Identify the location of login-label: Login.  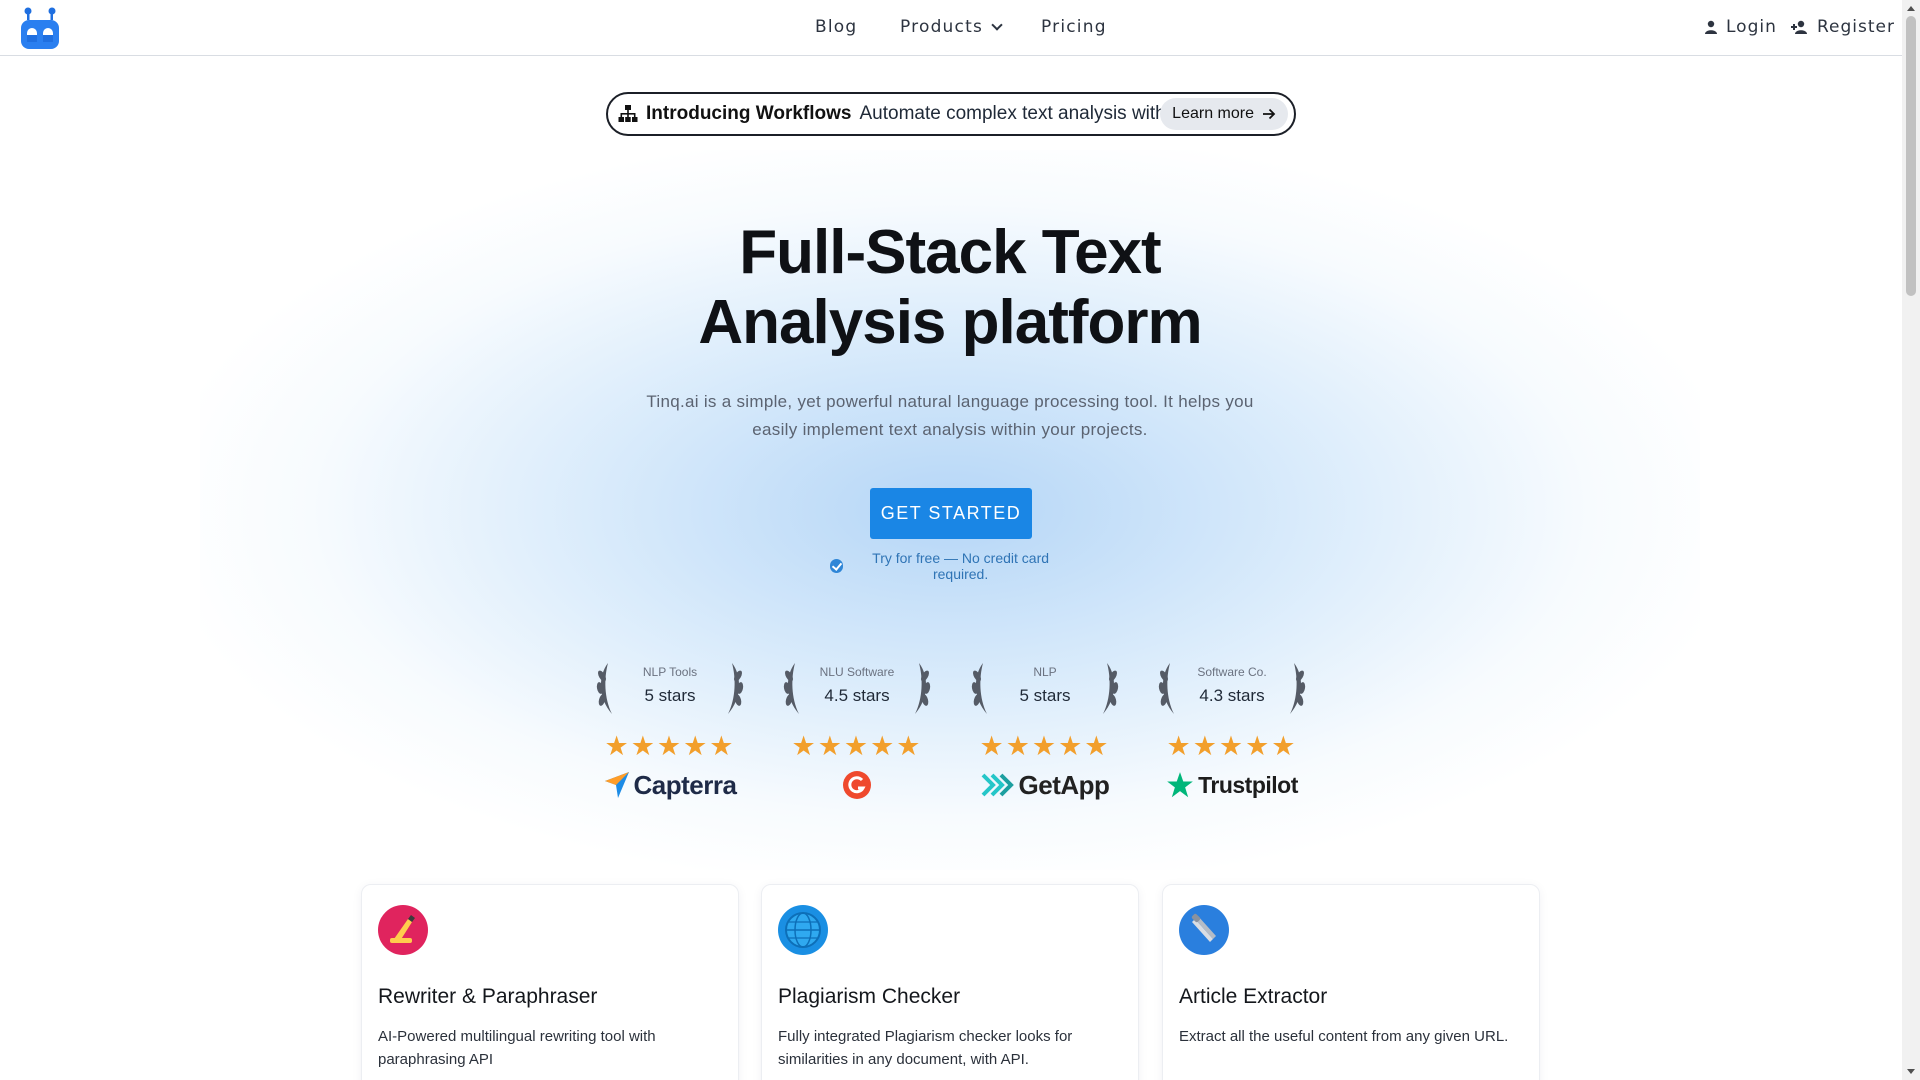
(1751, 27).